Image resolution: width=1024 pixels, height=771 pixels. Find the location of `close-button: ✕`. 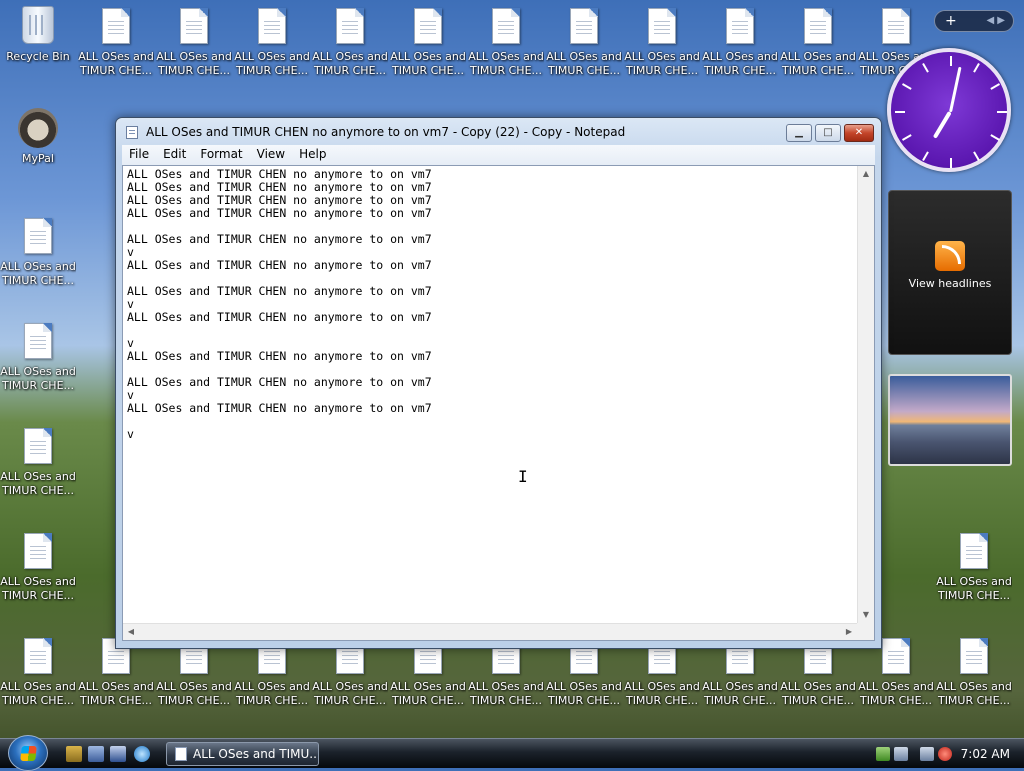

close-button: ✕ is located at coordinates (859, 133).